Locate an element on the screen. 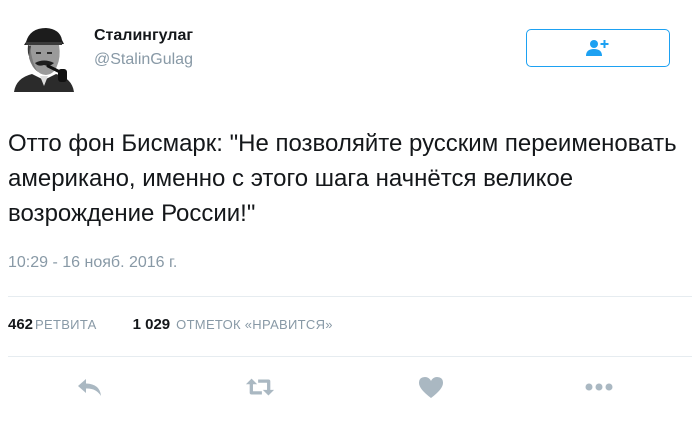  avatar is located at coordinates (44, 56).